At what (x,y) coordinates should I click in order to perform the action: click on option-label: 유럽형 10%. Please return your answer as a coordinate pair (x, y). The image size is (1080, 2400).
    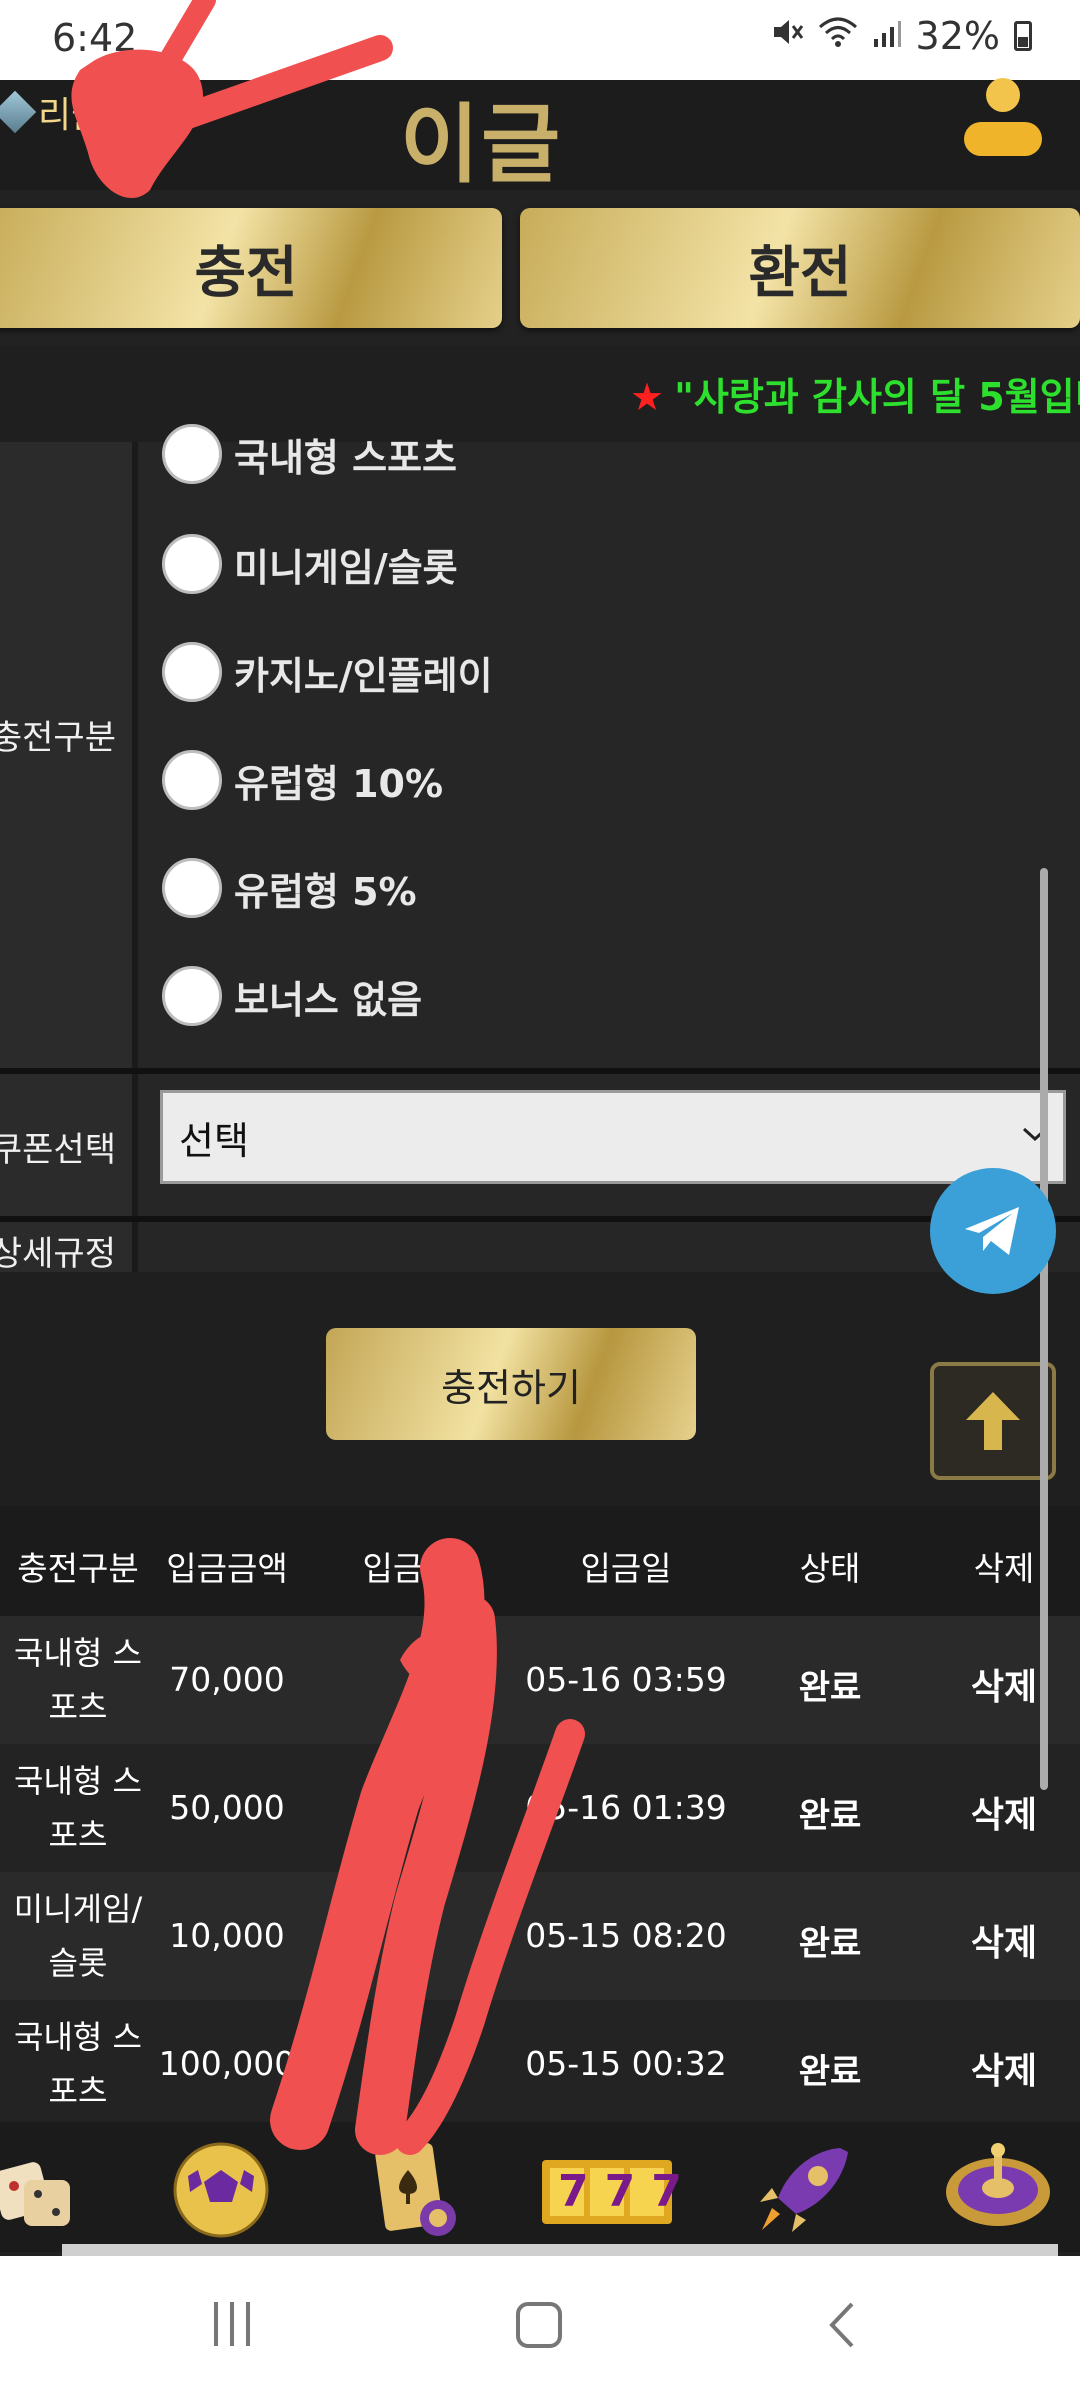
    Looking at the image, I should click on (339, 783).